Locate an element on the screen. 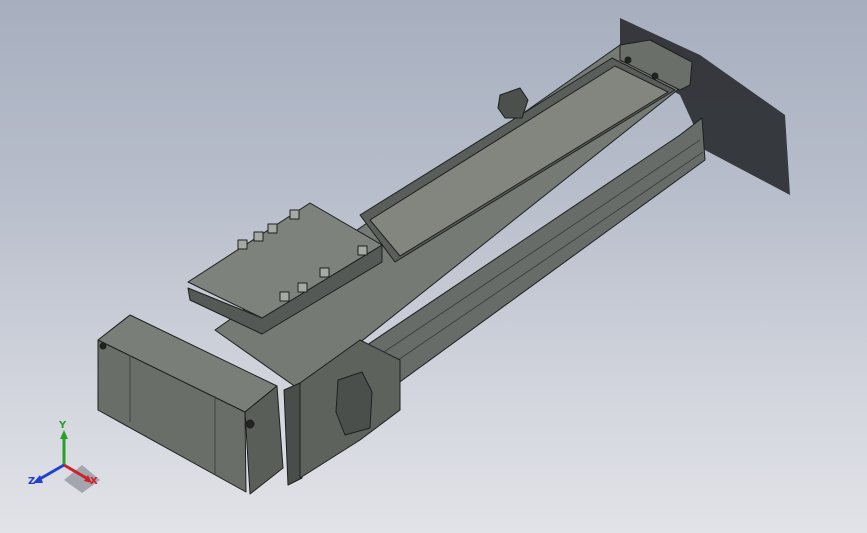 The height and width of the screenshot is (533, 867). y-axis-label: Y is located at coordinates (63, 425).